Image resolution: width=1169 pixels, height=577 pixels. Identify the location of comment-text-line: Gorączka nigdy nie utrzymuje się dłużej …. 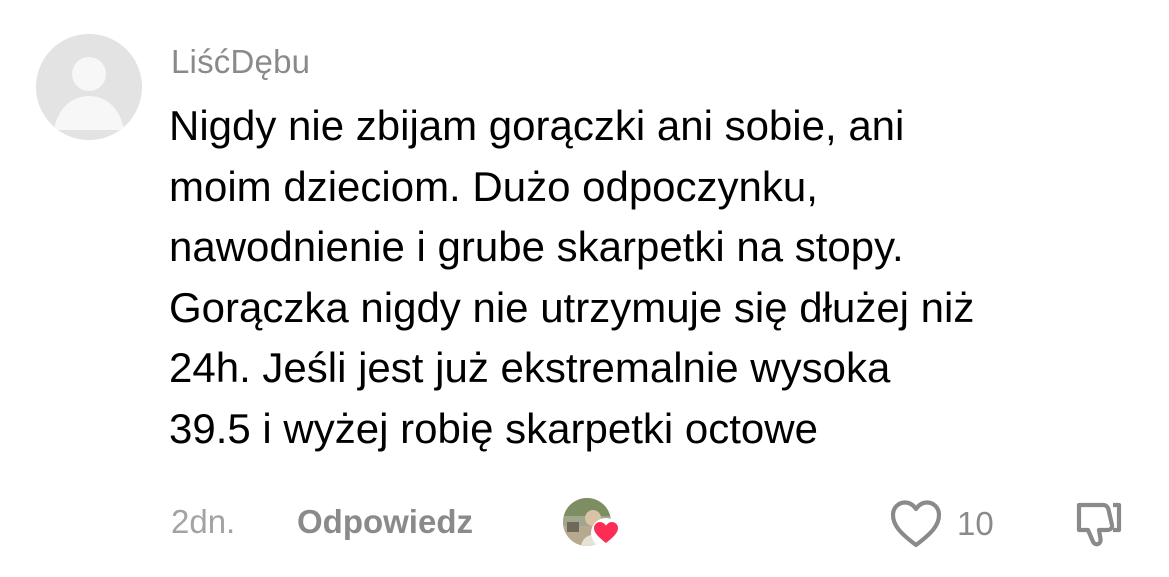
(572, 307).